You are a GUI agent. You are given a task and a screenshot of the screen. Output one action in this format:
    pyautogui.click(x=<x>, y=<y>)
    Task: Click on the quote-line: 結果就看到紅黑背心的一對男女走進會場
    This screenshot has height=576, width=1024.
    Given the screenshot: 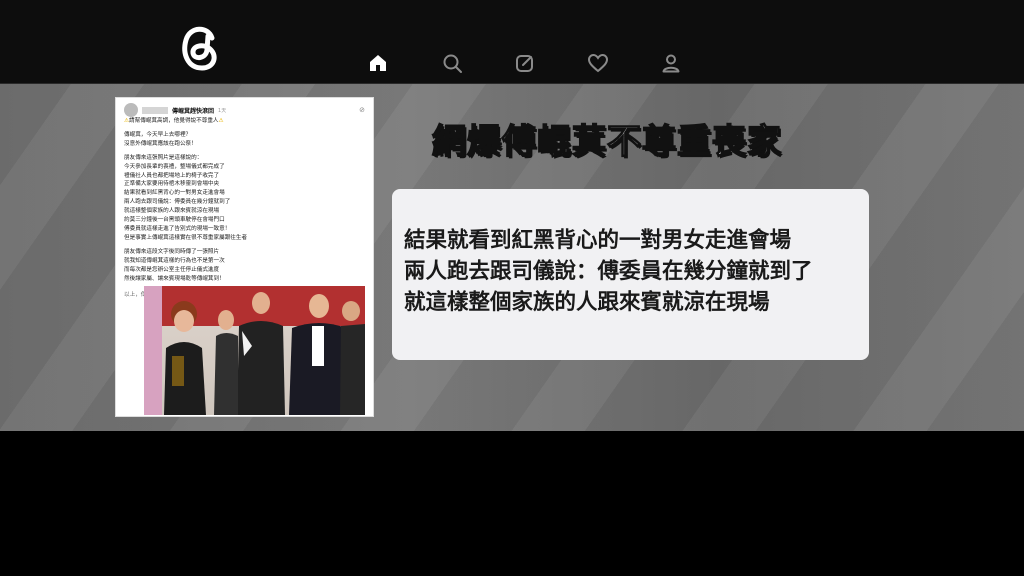 What is the action you would take?
    pyautogui.click(x=598, y=240)
    